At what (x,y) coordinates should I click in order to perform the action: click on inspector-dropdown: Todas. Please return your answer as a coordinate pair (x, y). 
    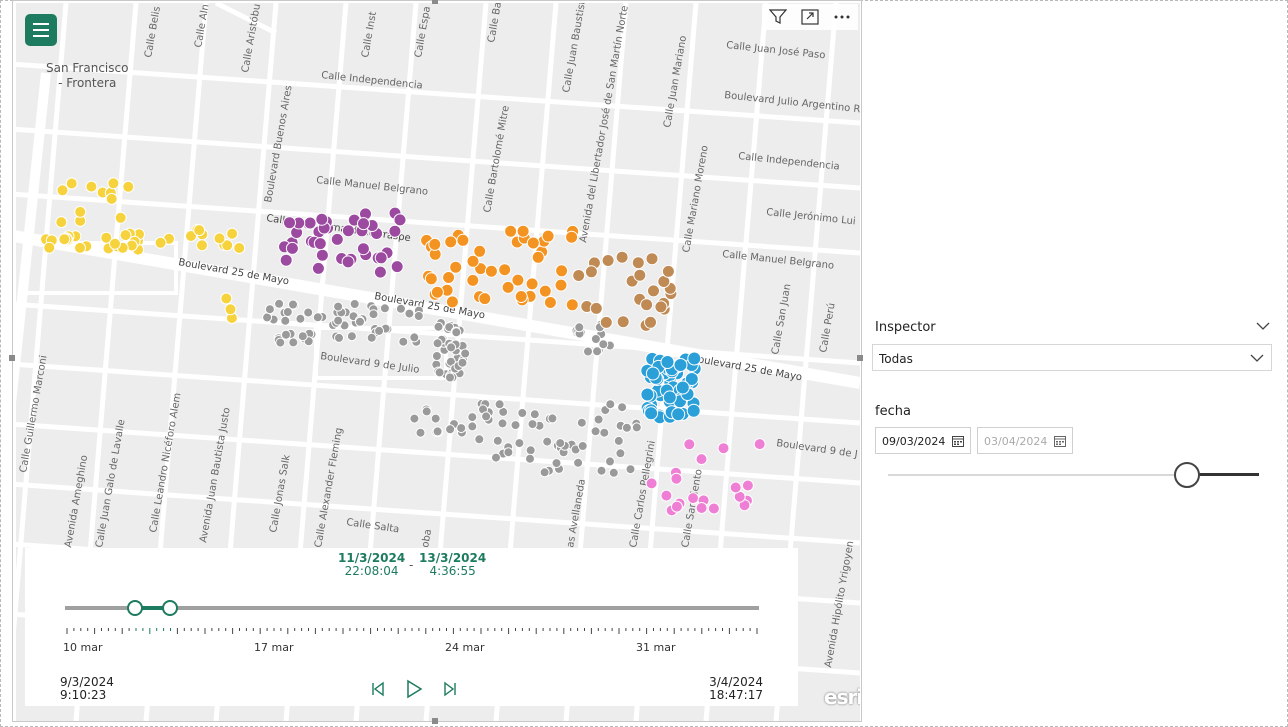
    Looking at the image, I should click on (1072, 357).